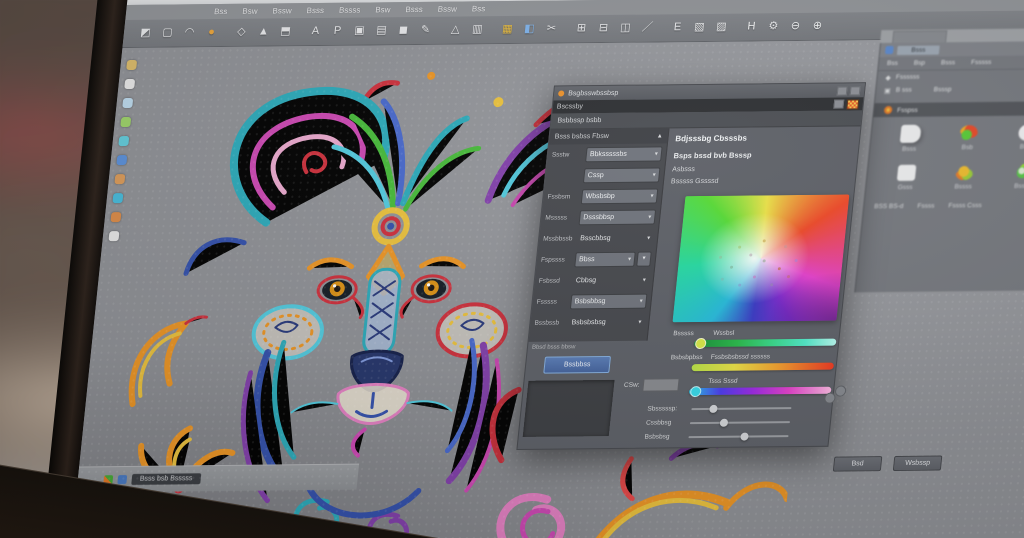 The width and height of the screenshot is (1024, 538). What do you see at coordinates (906, 178) in the screenshot?
I see `thumb-cell-3: Gsss` at bounding box center [906, 178].